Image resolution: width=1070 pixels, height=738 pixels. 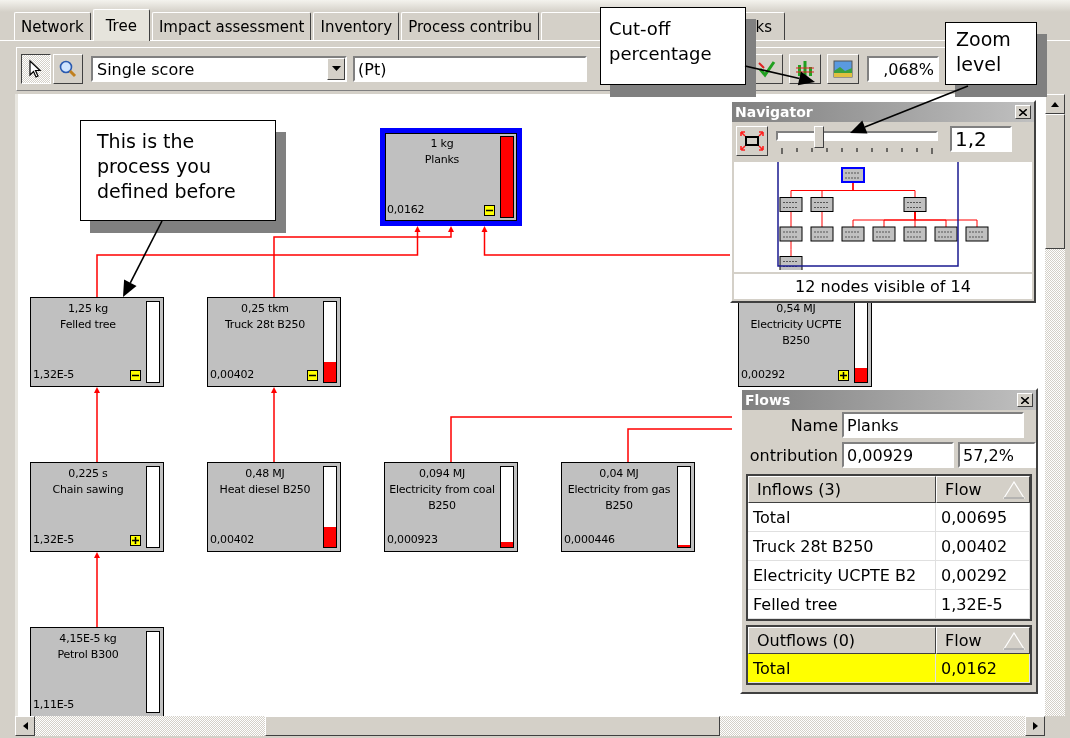 What do you see at coordinates (53, 704) in the screenshot?
I see `node-score: 1,11E-5` at bounding box center [53, 704].